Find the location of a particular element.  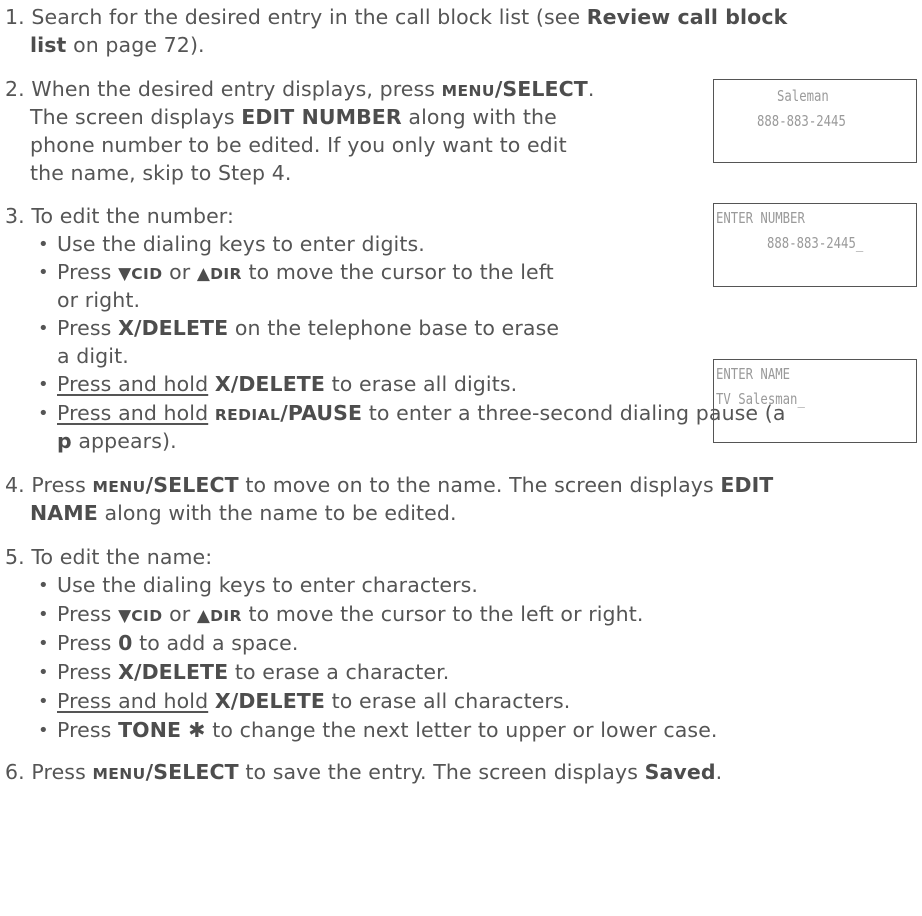

step-text: along with the name to be edited. is located at coordinates (277, 513).